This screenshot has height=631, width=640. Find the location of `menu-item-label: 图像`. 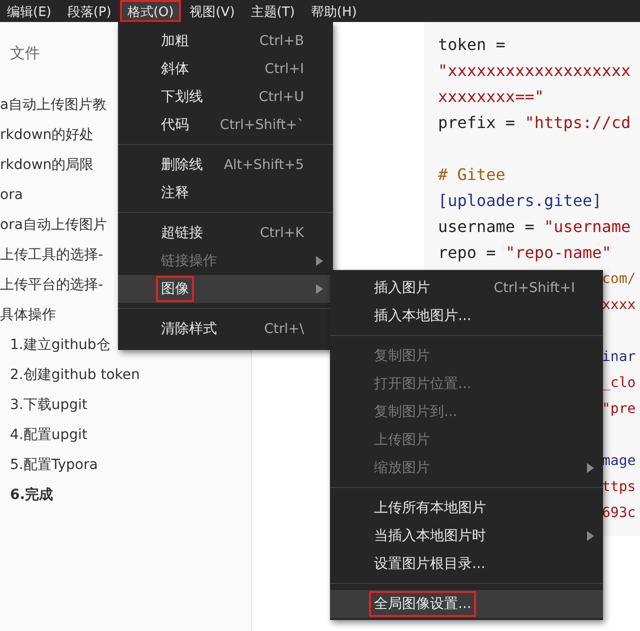

menu-item-label: 图像 is located at coordinates (175, 289).